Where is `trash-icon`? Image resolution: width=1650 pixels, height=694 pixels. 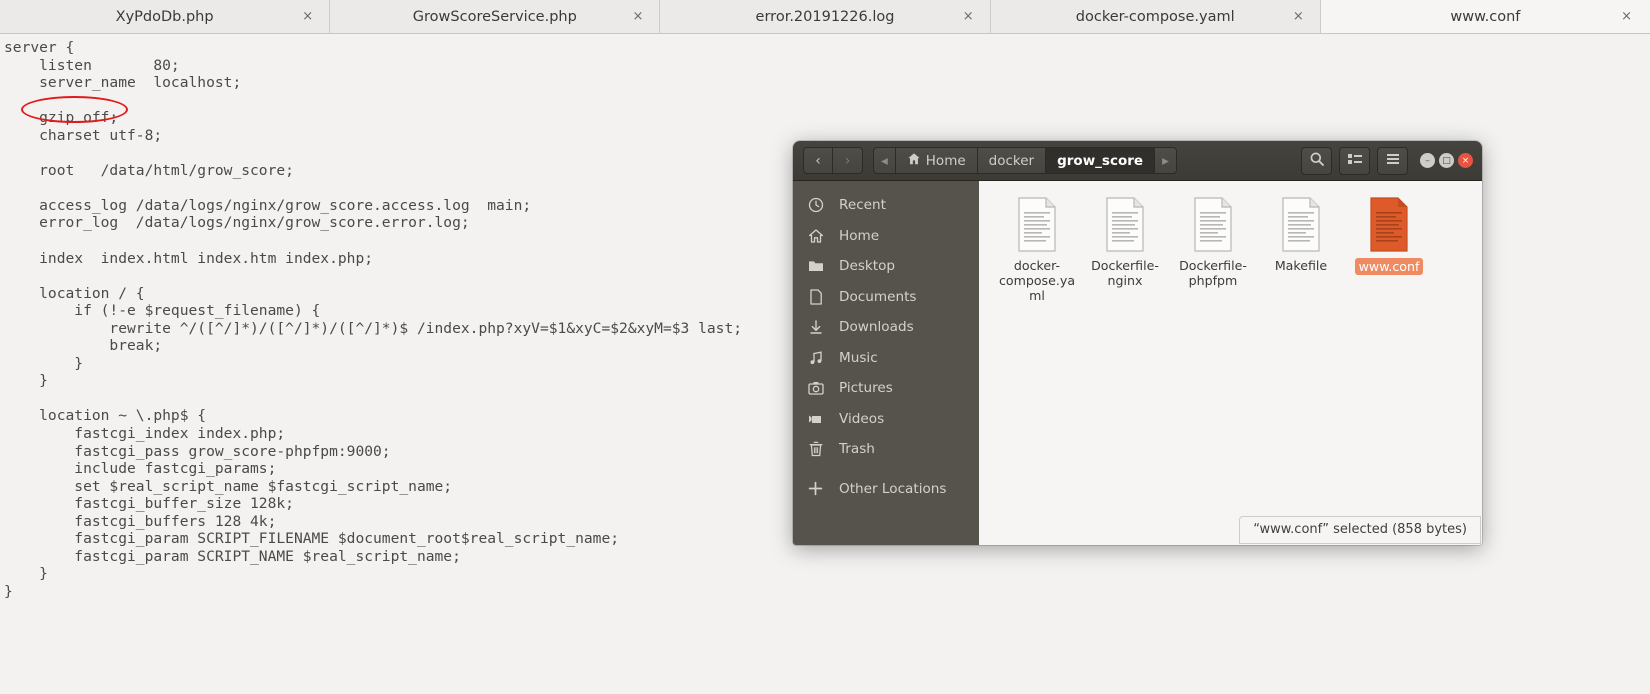 trash-icon is located at coordinates (815, 449).